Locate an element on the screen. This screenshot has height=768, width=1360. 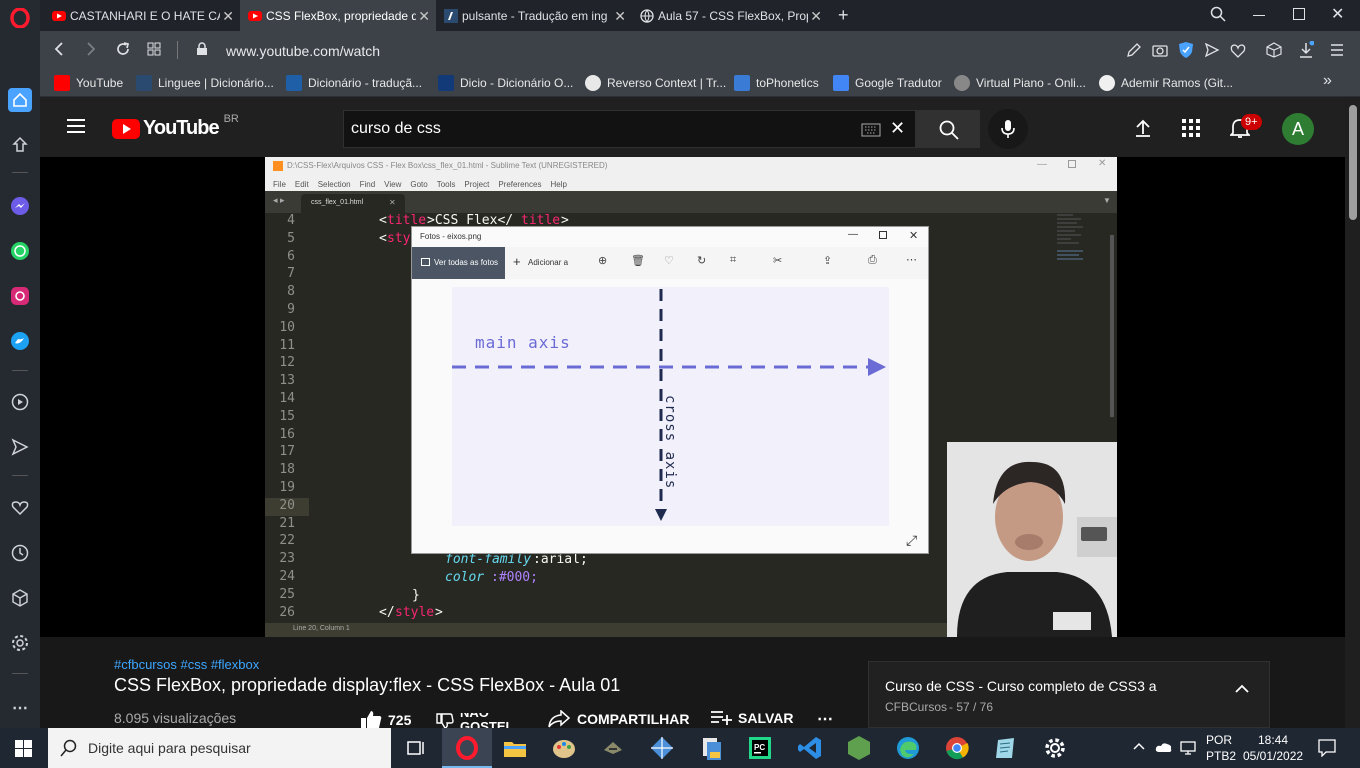
opera-logo-icon is located at coordinates (20, 18).